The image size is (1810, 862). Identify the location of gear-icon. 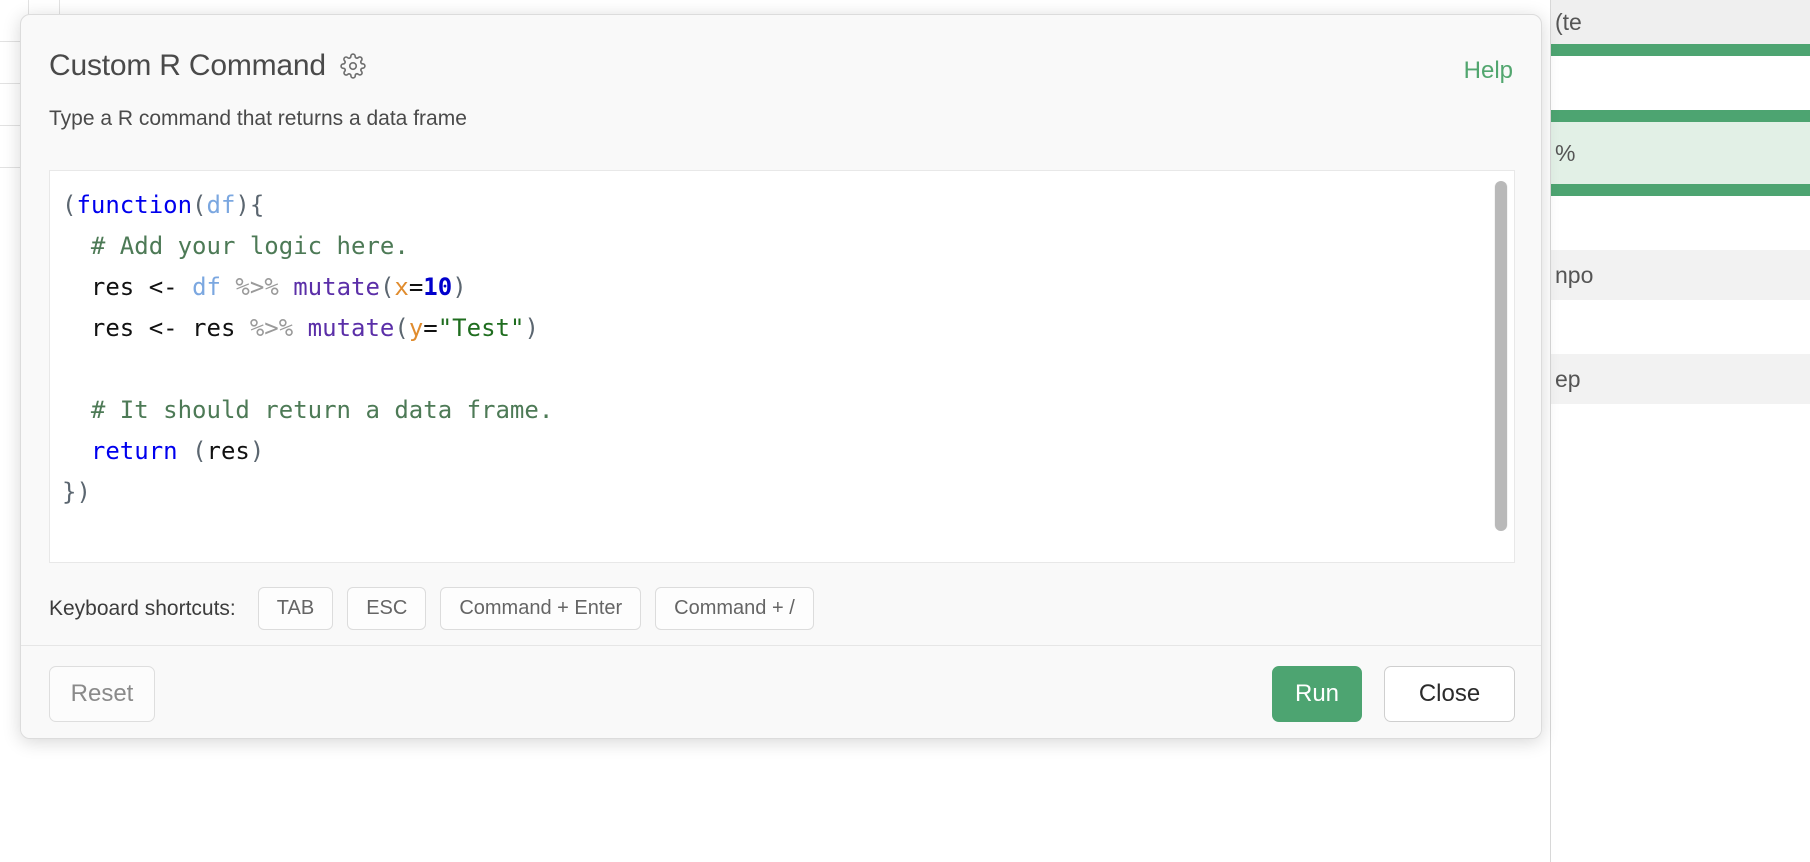
(353, 66).